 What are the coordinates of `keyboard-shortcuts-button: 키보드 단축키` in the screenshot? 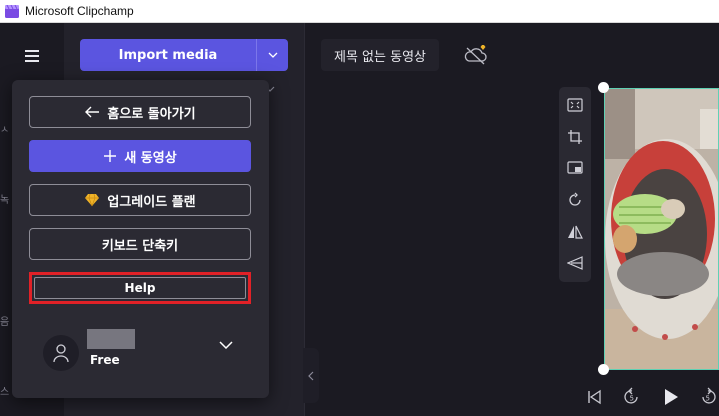 It's located at (140, 244).